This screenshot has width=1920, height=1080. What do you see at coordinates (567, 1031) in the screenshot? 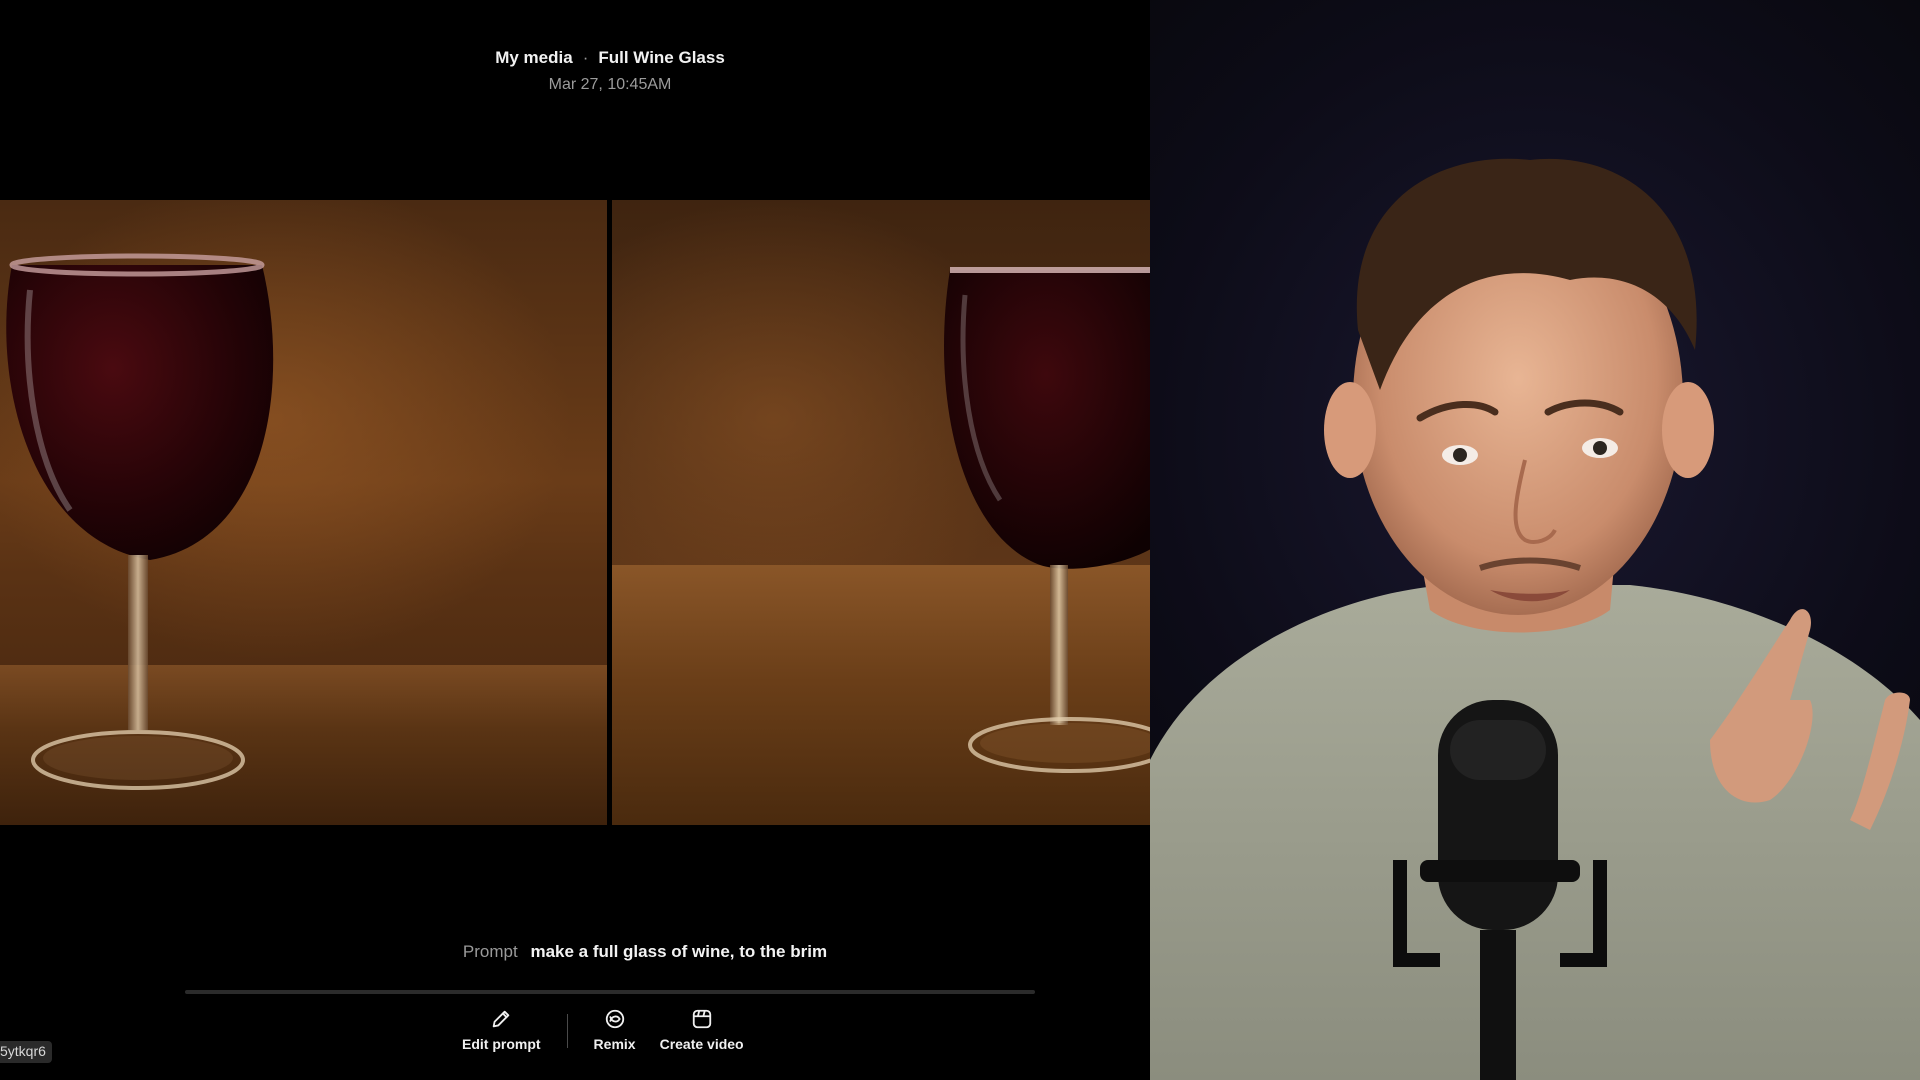
I see `action-separator` at bounding box center [567, 1031].